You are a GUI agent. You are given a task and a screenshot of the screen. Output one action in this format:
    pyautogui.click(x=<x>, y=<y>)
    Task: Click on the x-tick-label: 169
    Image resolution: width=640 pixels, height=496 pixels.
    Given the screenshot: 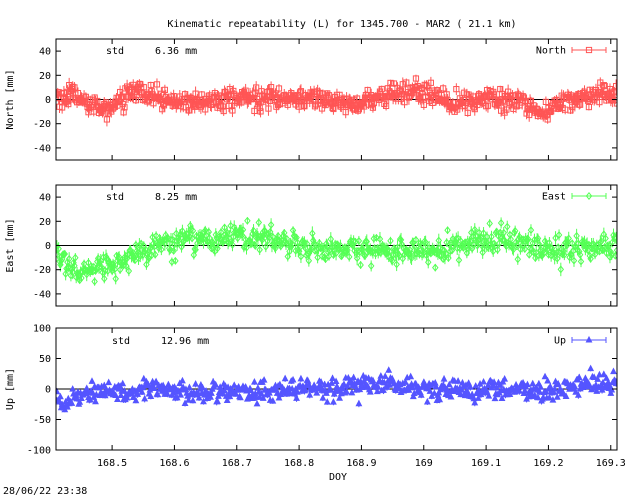 What is the action you would take?
    pyautogui.click(x=424, y=463)
    